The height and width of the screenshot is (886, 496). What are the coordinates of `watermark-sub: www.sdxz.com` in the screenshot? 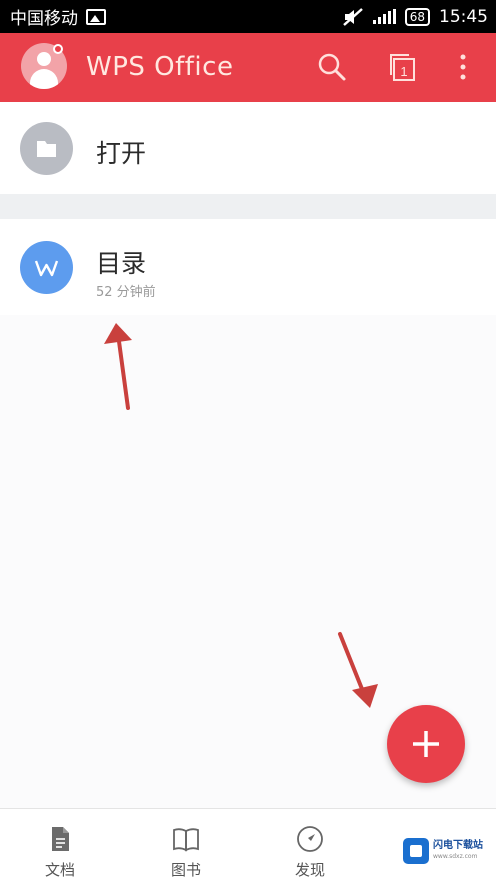 It's located at (455, 856).